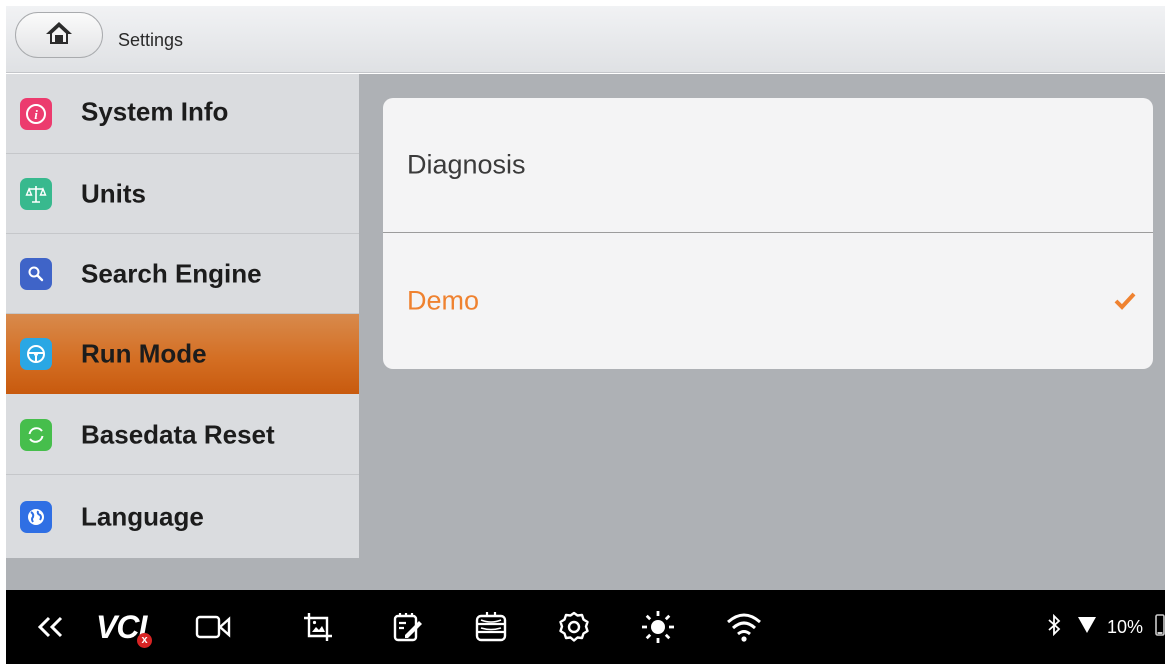 Image resolution: width=1165 pixels, height=664 pixels. I want to click on bluetooth-icon, so click(1054, 627).